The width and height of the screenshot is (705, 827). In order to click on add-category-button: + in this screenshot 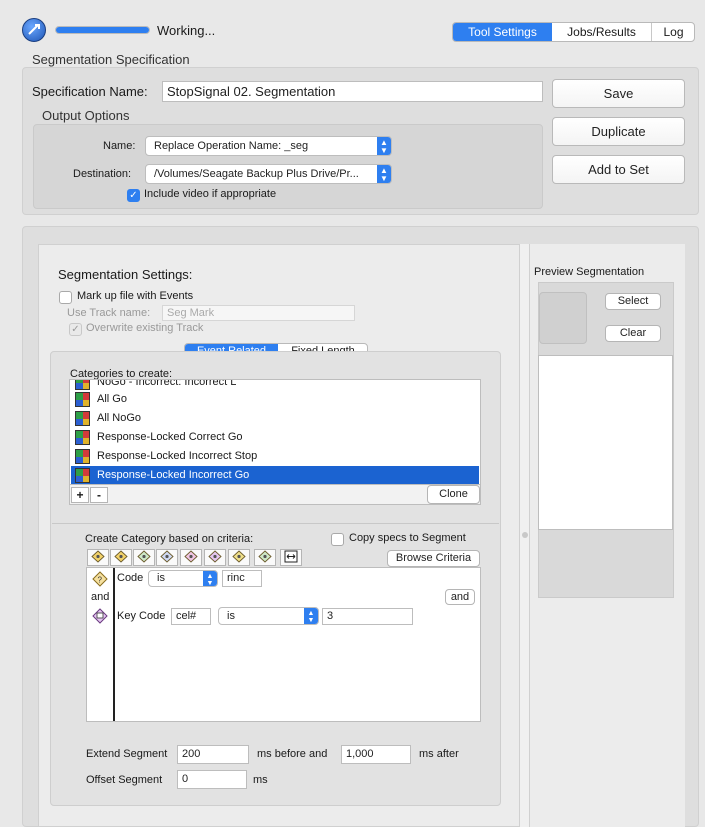, I will do `click(80, 495)`.